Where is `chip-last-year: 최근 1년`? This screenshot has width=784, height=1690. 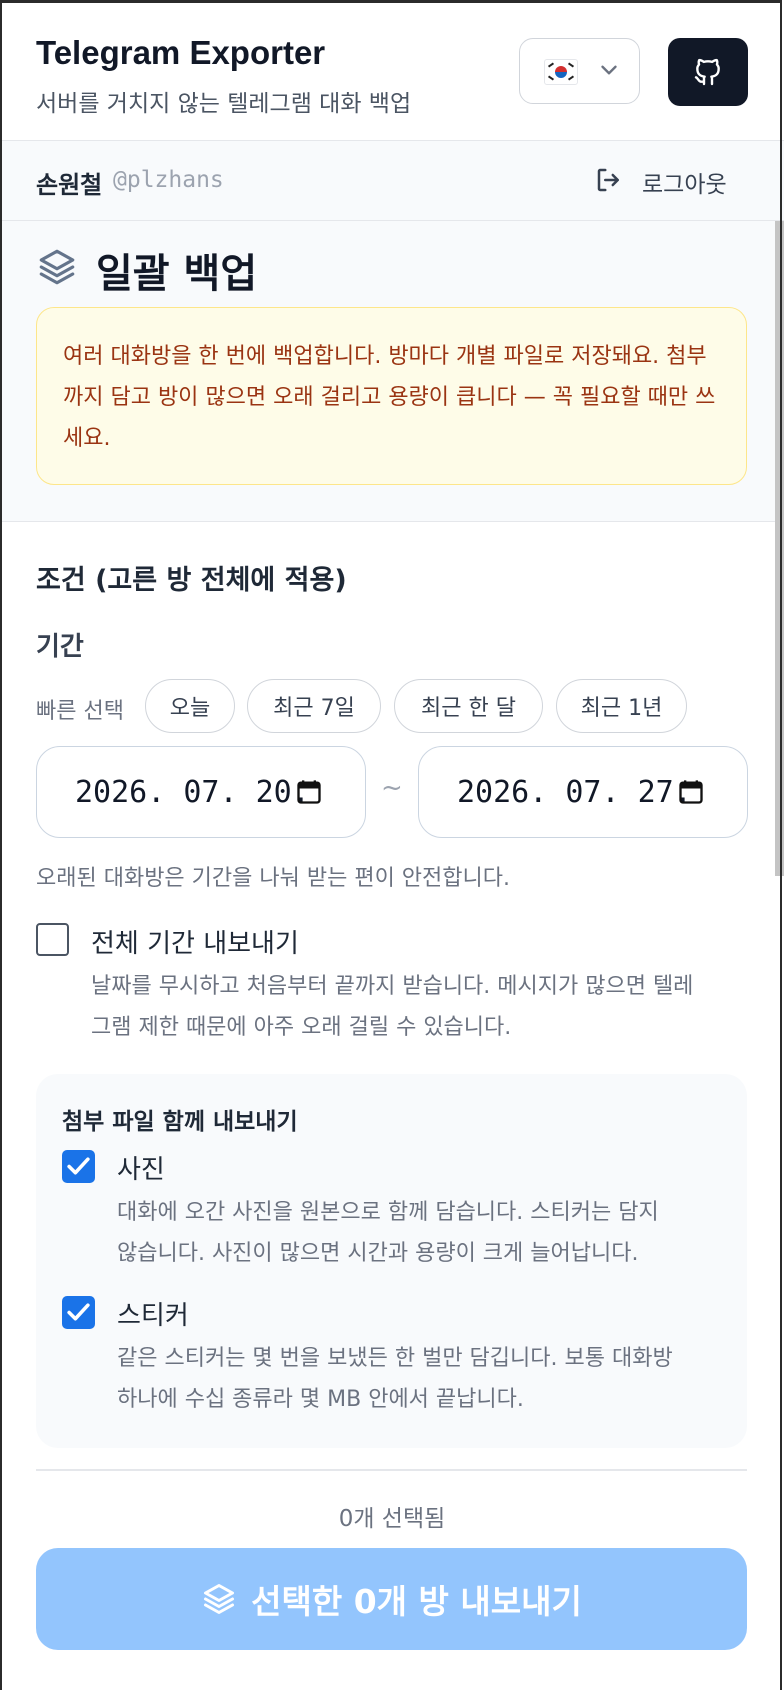
chip-last-year: 최근 1년 is located at coordinates (621, 706).